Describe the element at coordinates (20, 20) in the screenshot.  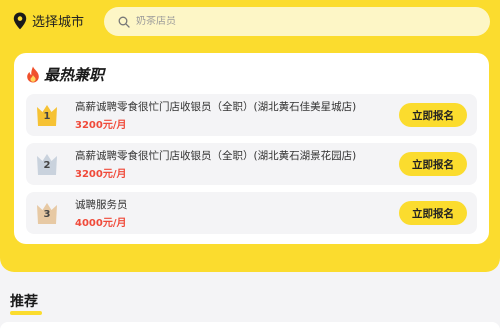
I see `location-pin-icon` at that location.